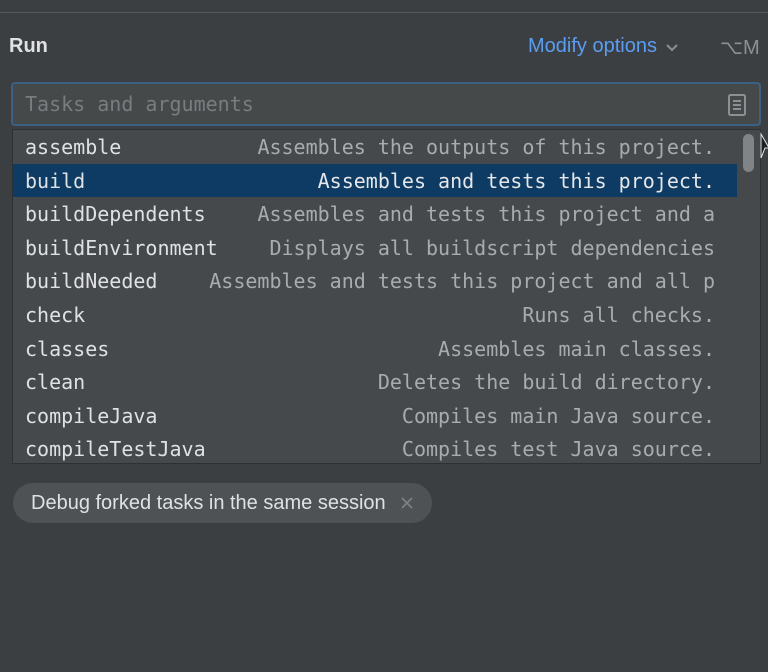 This screenshot has height=672, width=768. Describe the element at coordinates (122, 449) in the screenshot. I see `task-name: compileTestJava` at that location.